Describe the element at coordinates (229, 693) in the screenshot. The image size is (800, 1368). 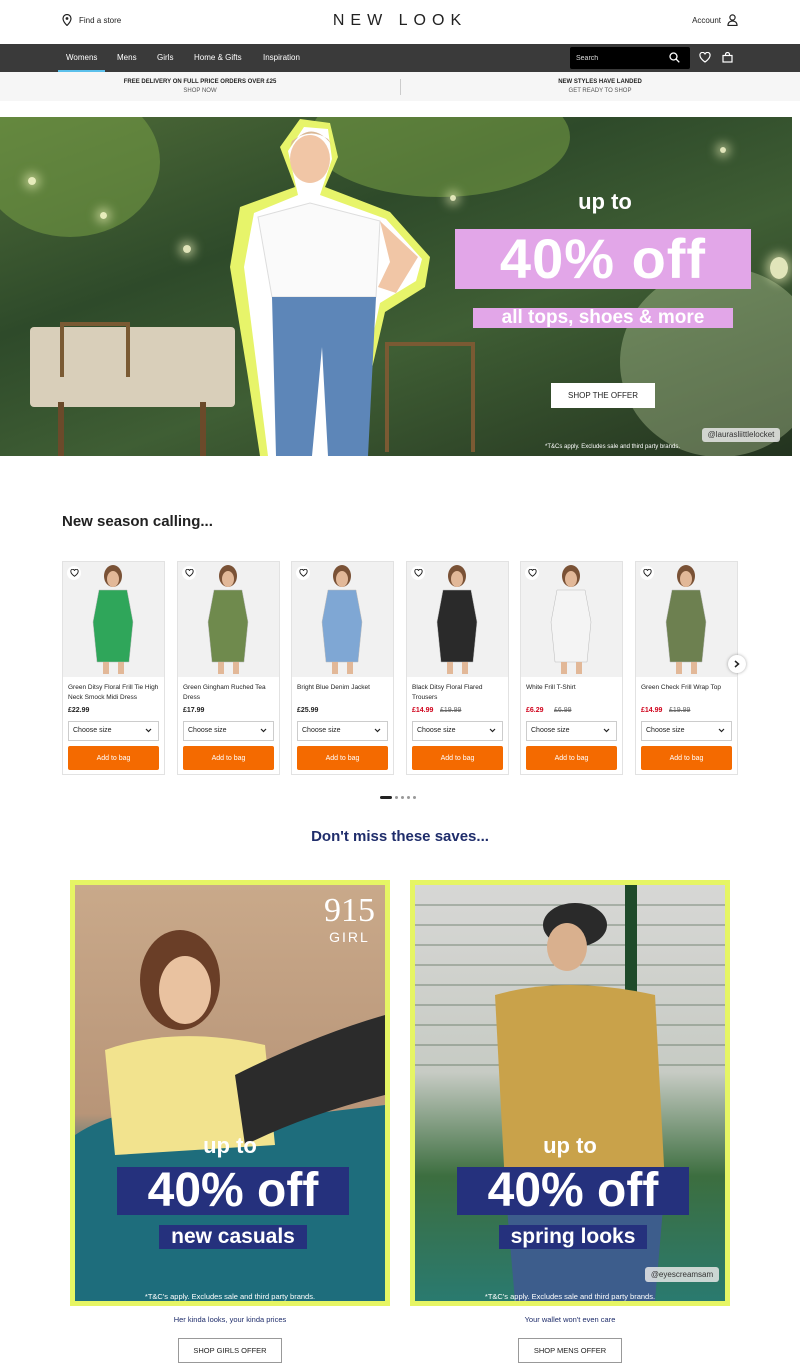
I see `product-name: Green Gingham Ruched Tea Dress` at that location.